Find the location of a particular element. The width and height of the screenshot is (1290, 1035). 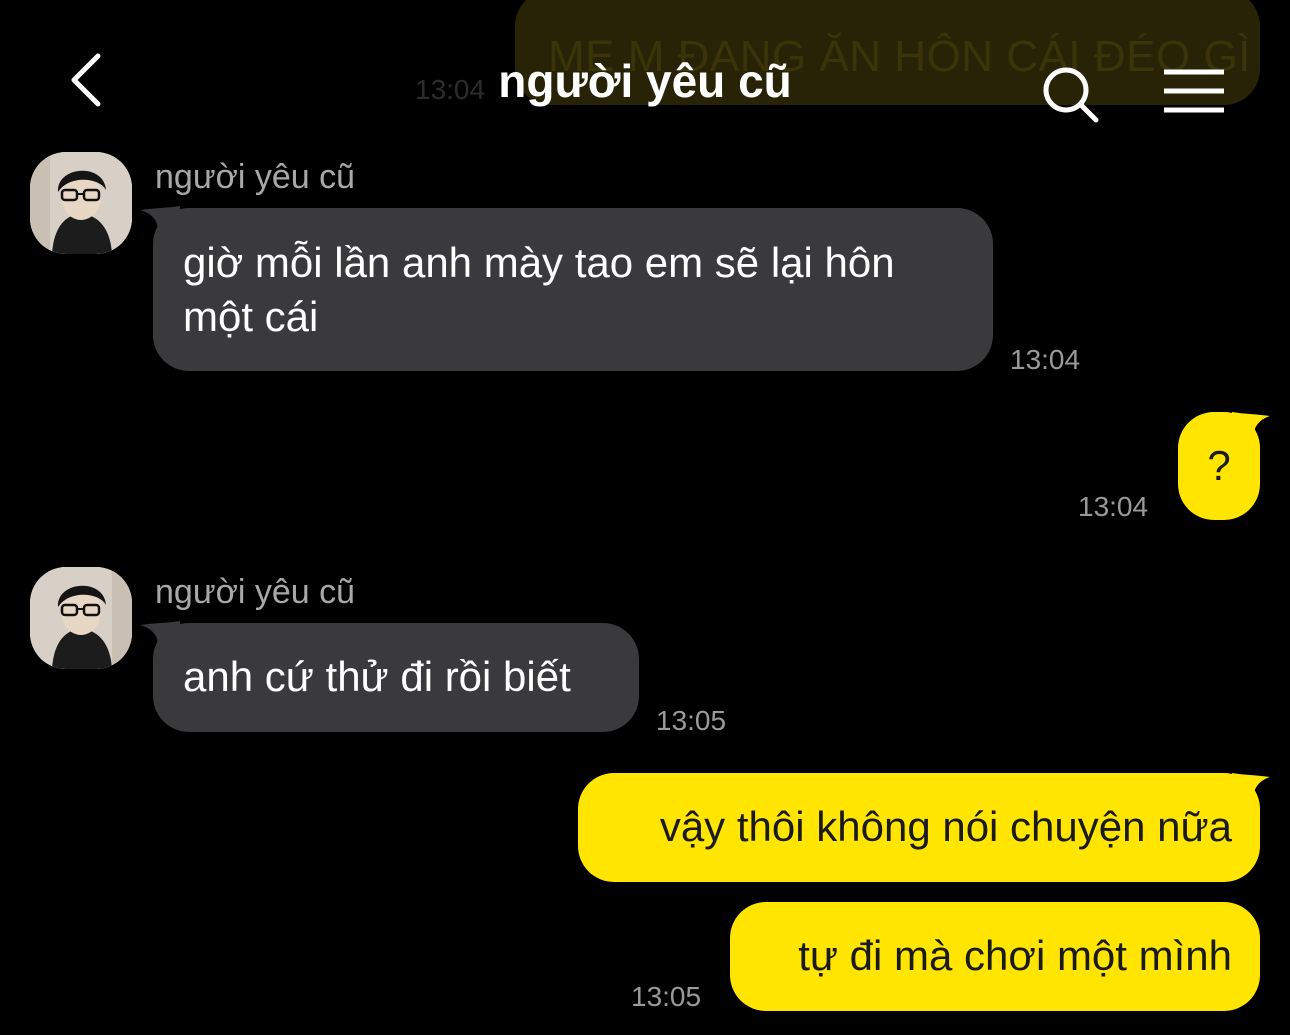

message-text: ? is located at coordinates (1219, 465).